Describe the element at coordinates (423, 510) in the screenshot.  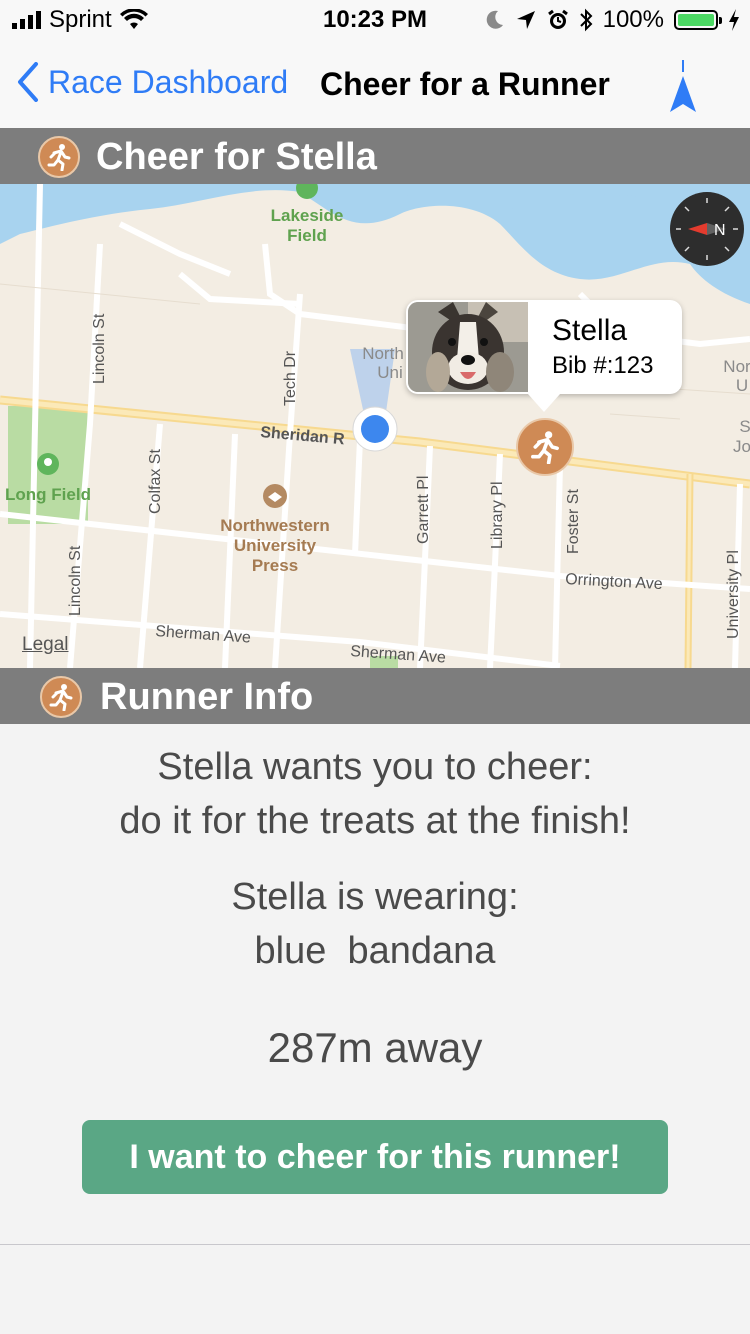
I see `map-label-garrett: Garrett Pl` at that location.